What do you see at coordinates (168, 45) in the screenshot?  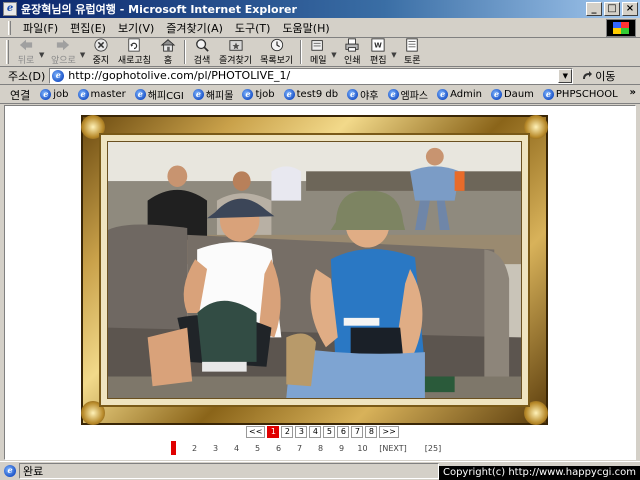 I see `home-icon` at bounding box center [168, 45].